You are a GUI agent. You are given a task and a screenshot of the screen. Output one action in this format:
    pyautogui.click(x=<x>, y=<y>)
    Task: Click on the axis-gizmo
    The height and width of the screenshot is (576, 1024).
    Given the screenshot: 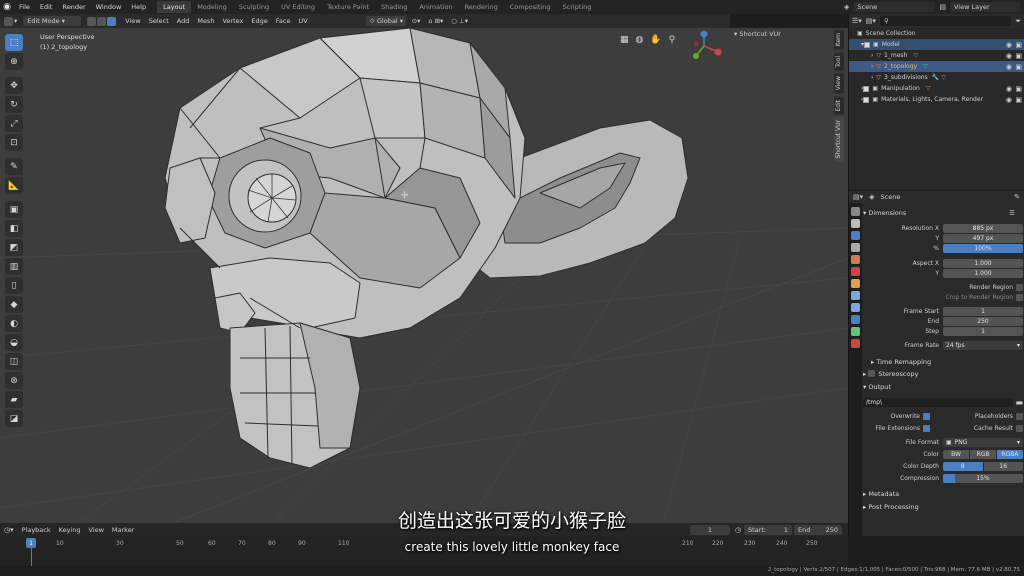 What is the action you would take?
    pyautogui.click(x=706, y=48)
    